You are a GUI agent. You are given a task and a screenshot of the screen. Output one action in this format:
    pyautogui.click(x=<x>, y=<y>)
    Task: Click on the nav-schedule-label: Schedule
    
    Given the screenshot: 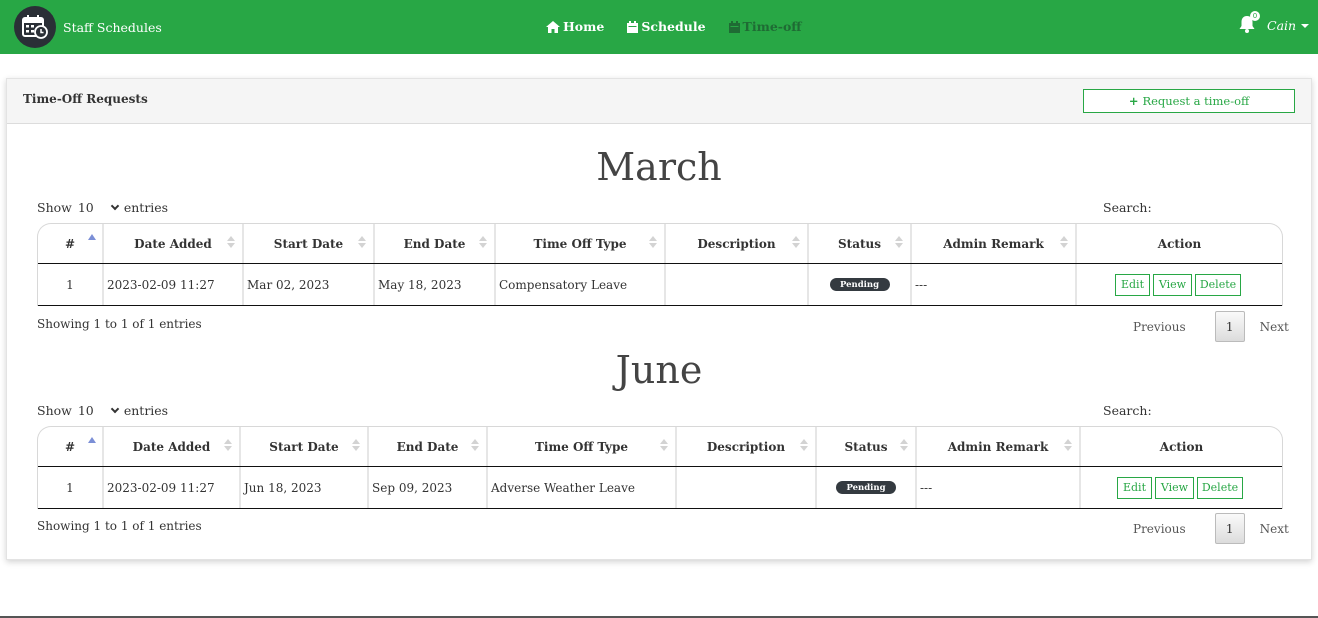 What is the action you would take?
    pyautogui.click(x=673, y=26)
    